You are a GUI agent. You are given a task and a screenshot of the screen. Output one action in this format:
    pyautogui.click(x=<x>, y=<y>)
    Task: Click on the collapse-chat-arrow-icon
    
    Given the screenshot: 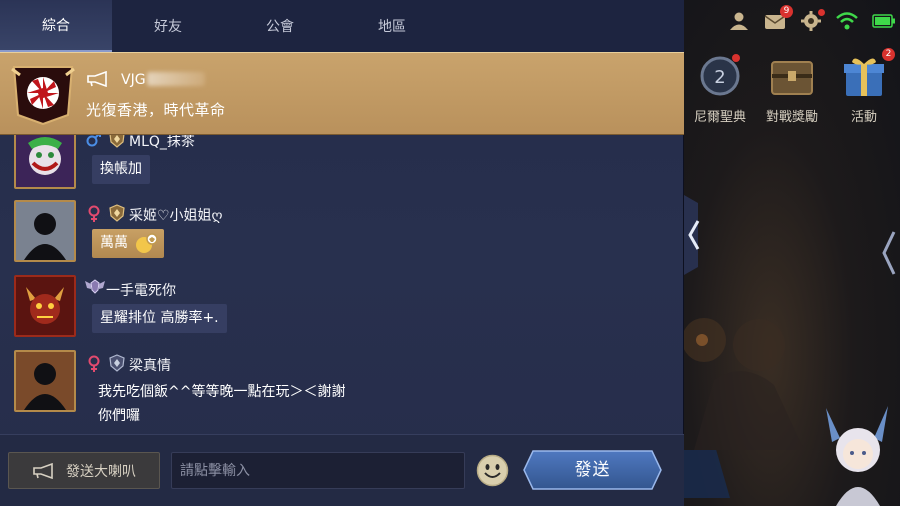 What is the action you would take?
    pyautogui.click(x=696, y=235)
    